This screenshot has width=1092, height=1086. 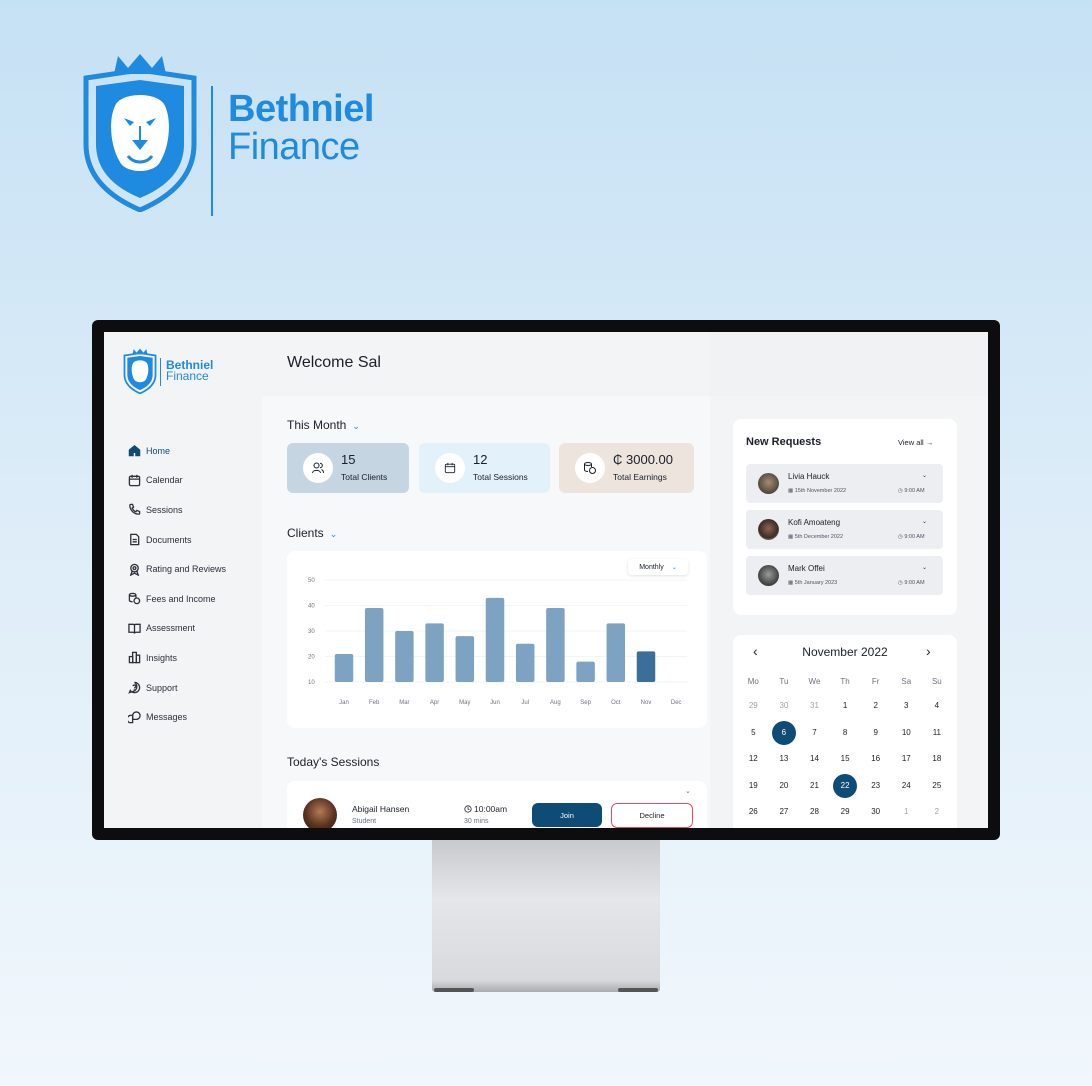 I want to click on stat-card-total-clients: 15 Total Clients, so click(x=348, y=468).